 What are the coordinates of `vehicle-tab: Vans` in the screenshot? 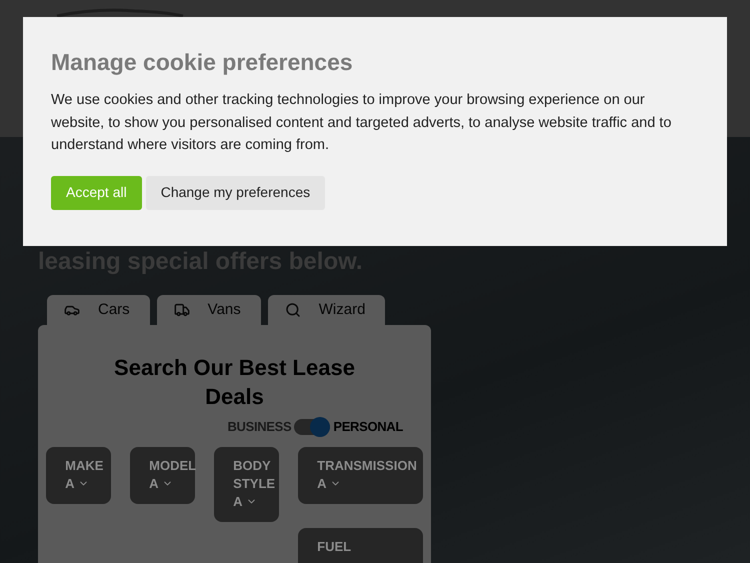 It's located at (208, 310).